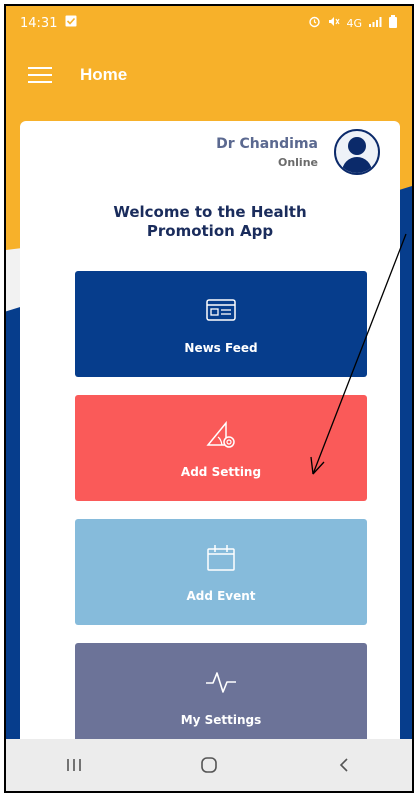  What do you see at coordinates (358, 354) in the screenshot?
I see `annotation-arrow` at bounding box center [358, 354].